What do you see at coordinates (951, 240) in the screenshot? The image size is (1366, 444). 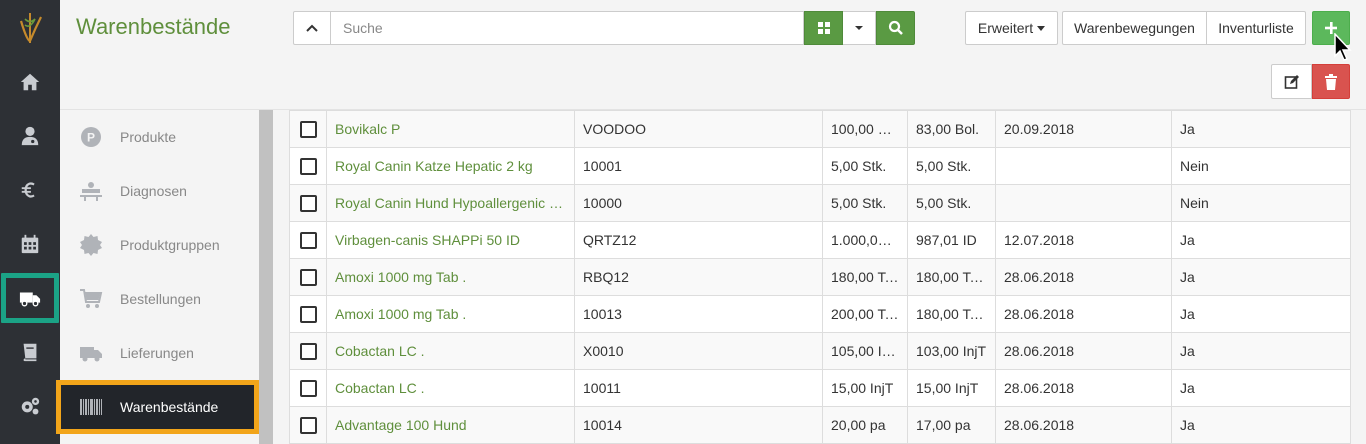 I see `cell-qty2: 987,01 ID` at bounding box center [951, 240].